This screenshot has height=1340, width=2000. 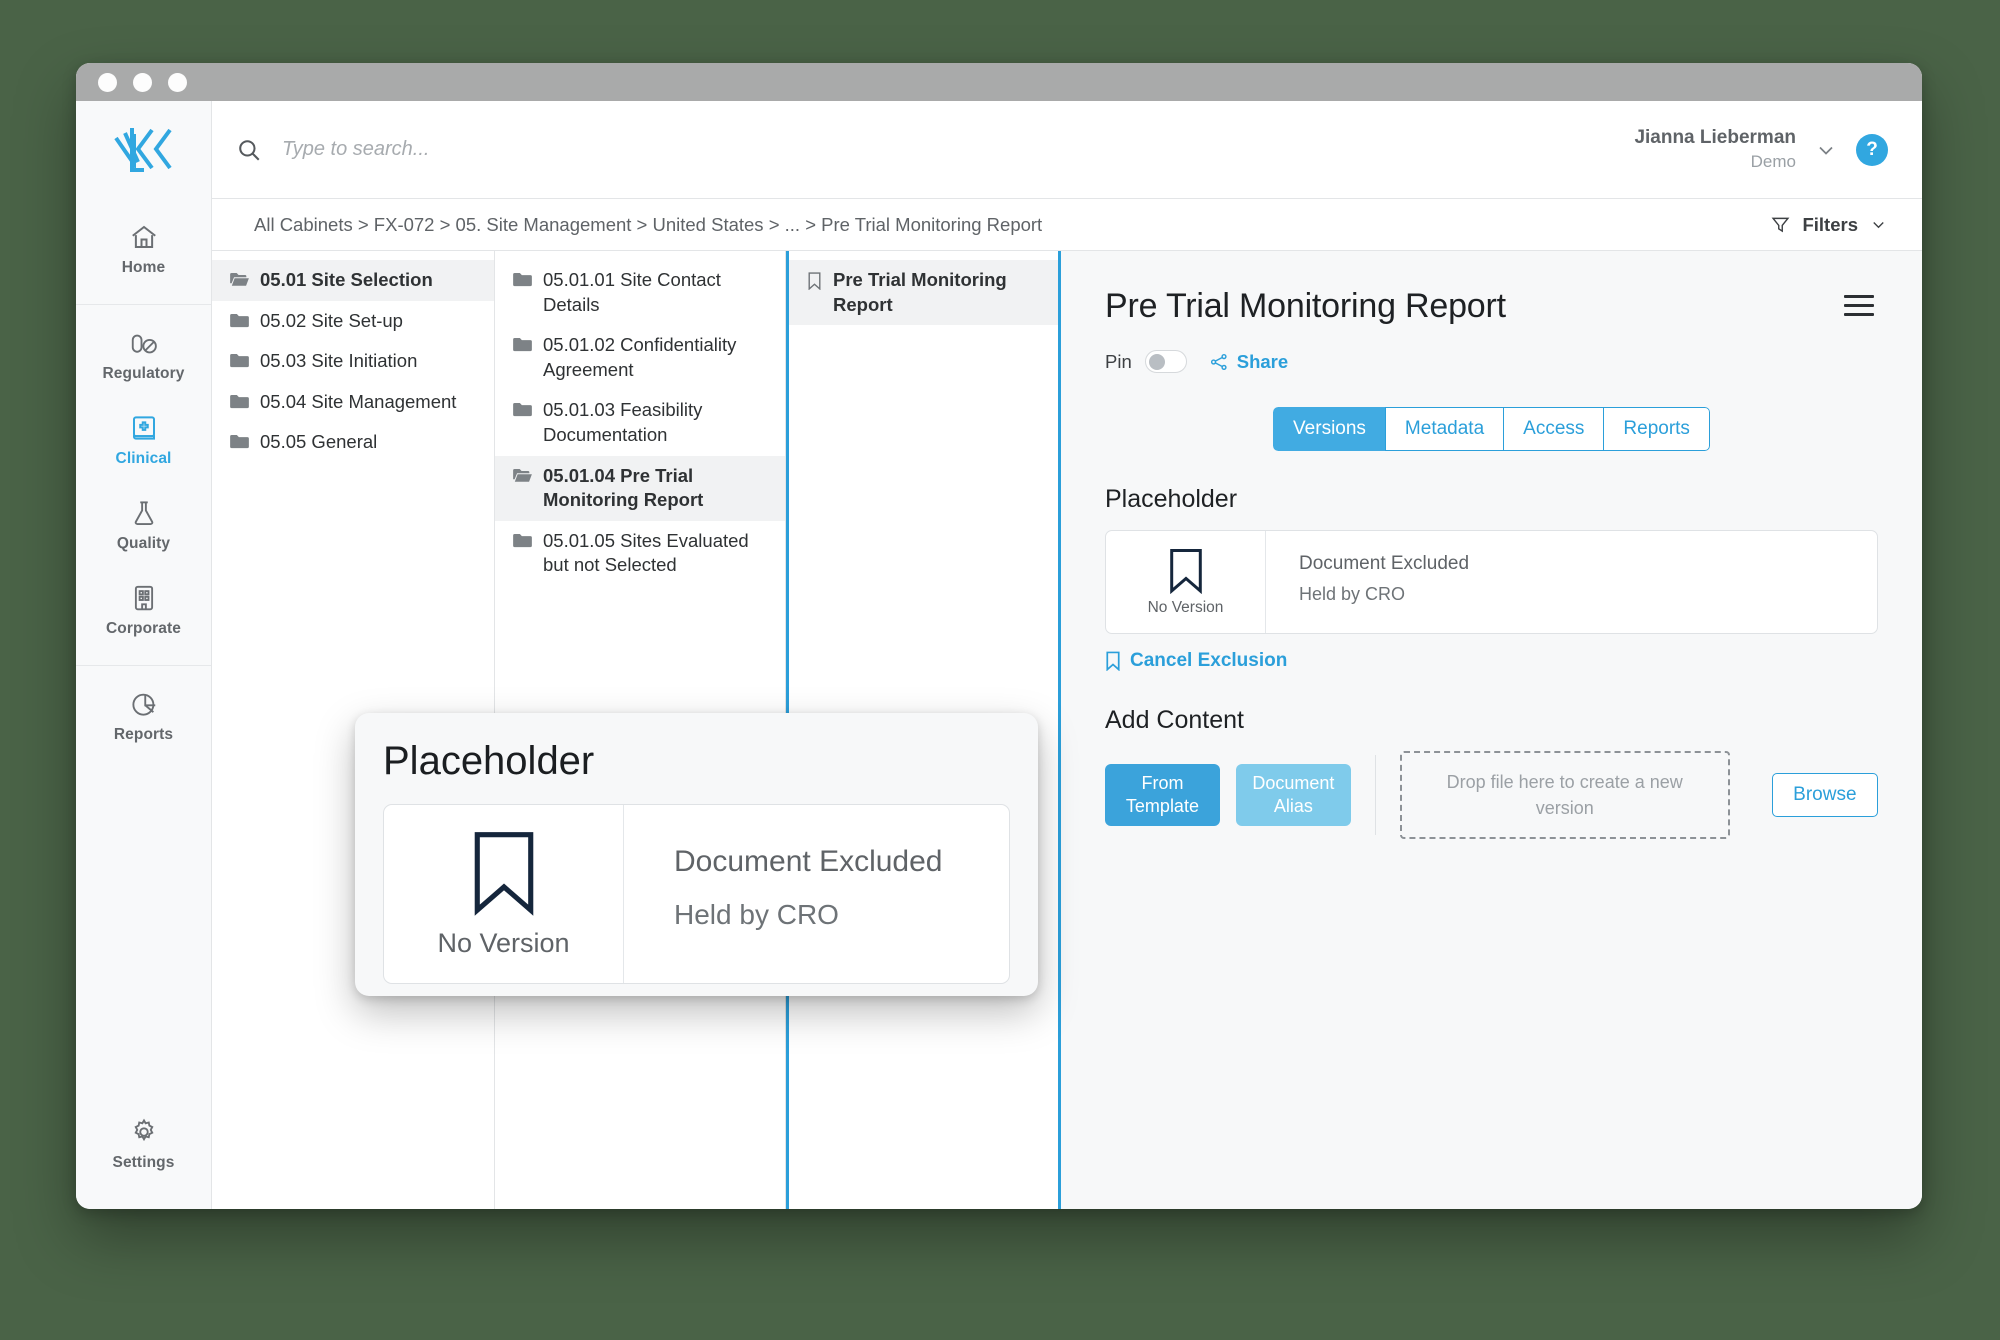 What do you see at coordinates (1156, 361) in the screenshot?
I see `toggle-knob` at bounding box center [1156, 361].